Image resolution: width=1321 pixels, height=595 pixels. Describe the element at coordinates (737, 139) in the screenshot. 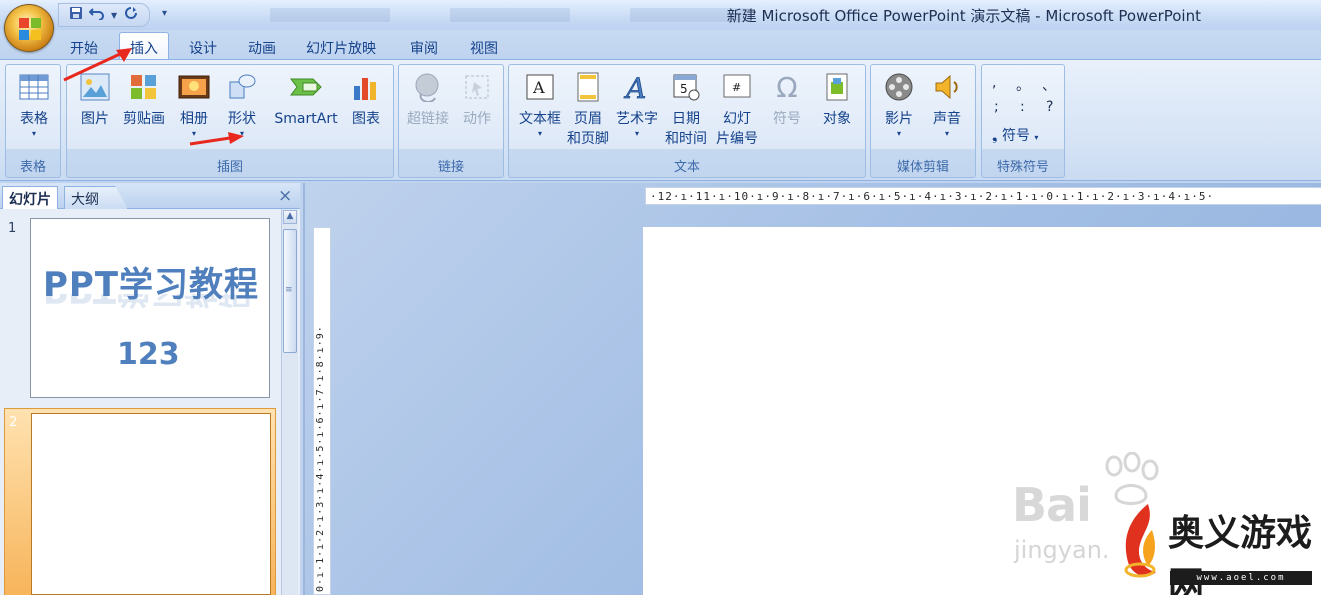

I see `slide-number-label-2: 片编号` at that location.